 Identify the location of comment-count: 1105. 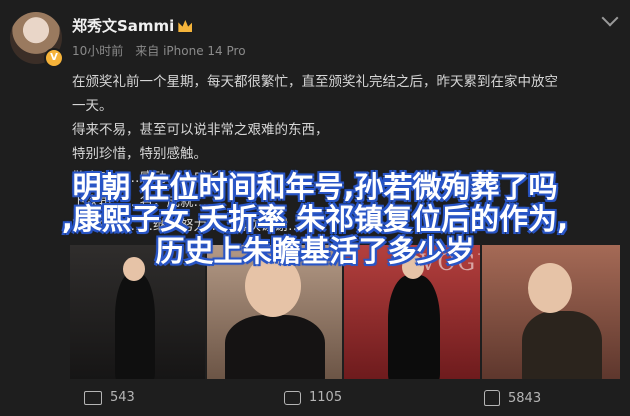
(326, 397).